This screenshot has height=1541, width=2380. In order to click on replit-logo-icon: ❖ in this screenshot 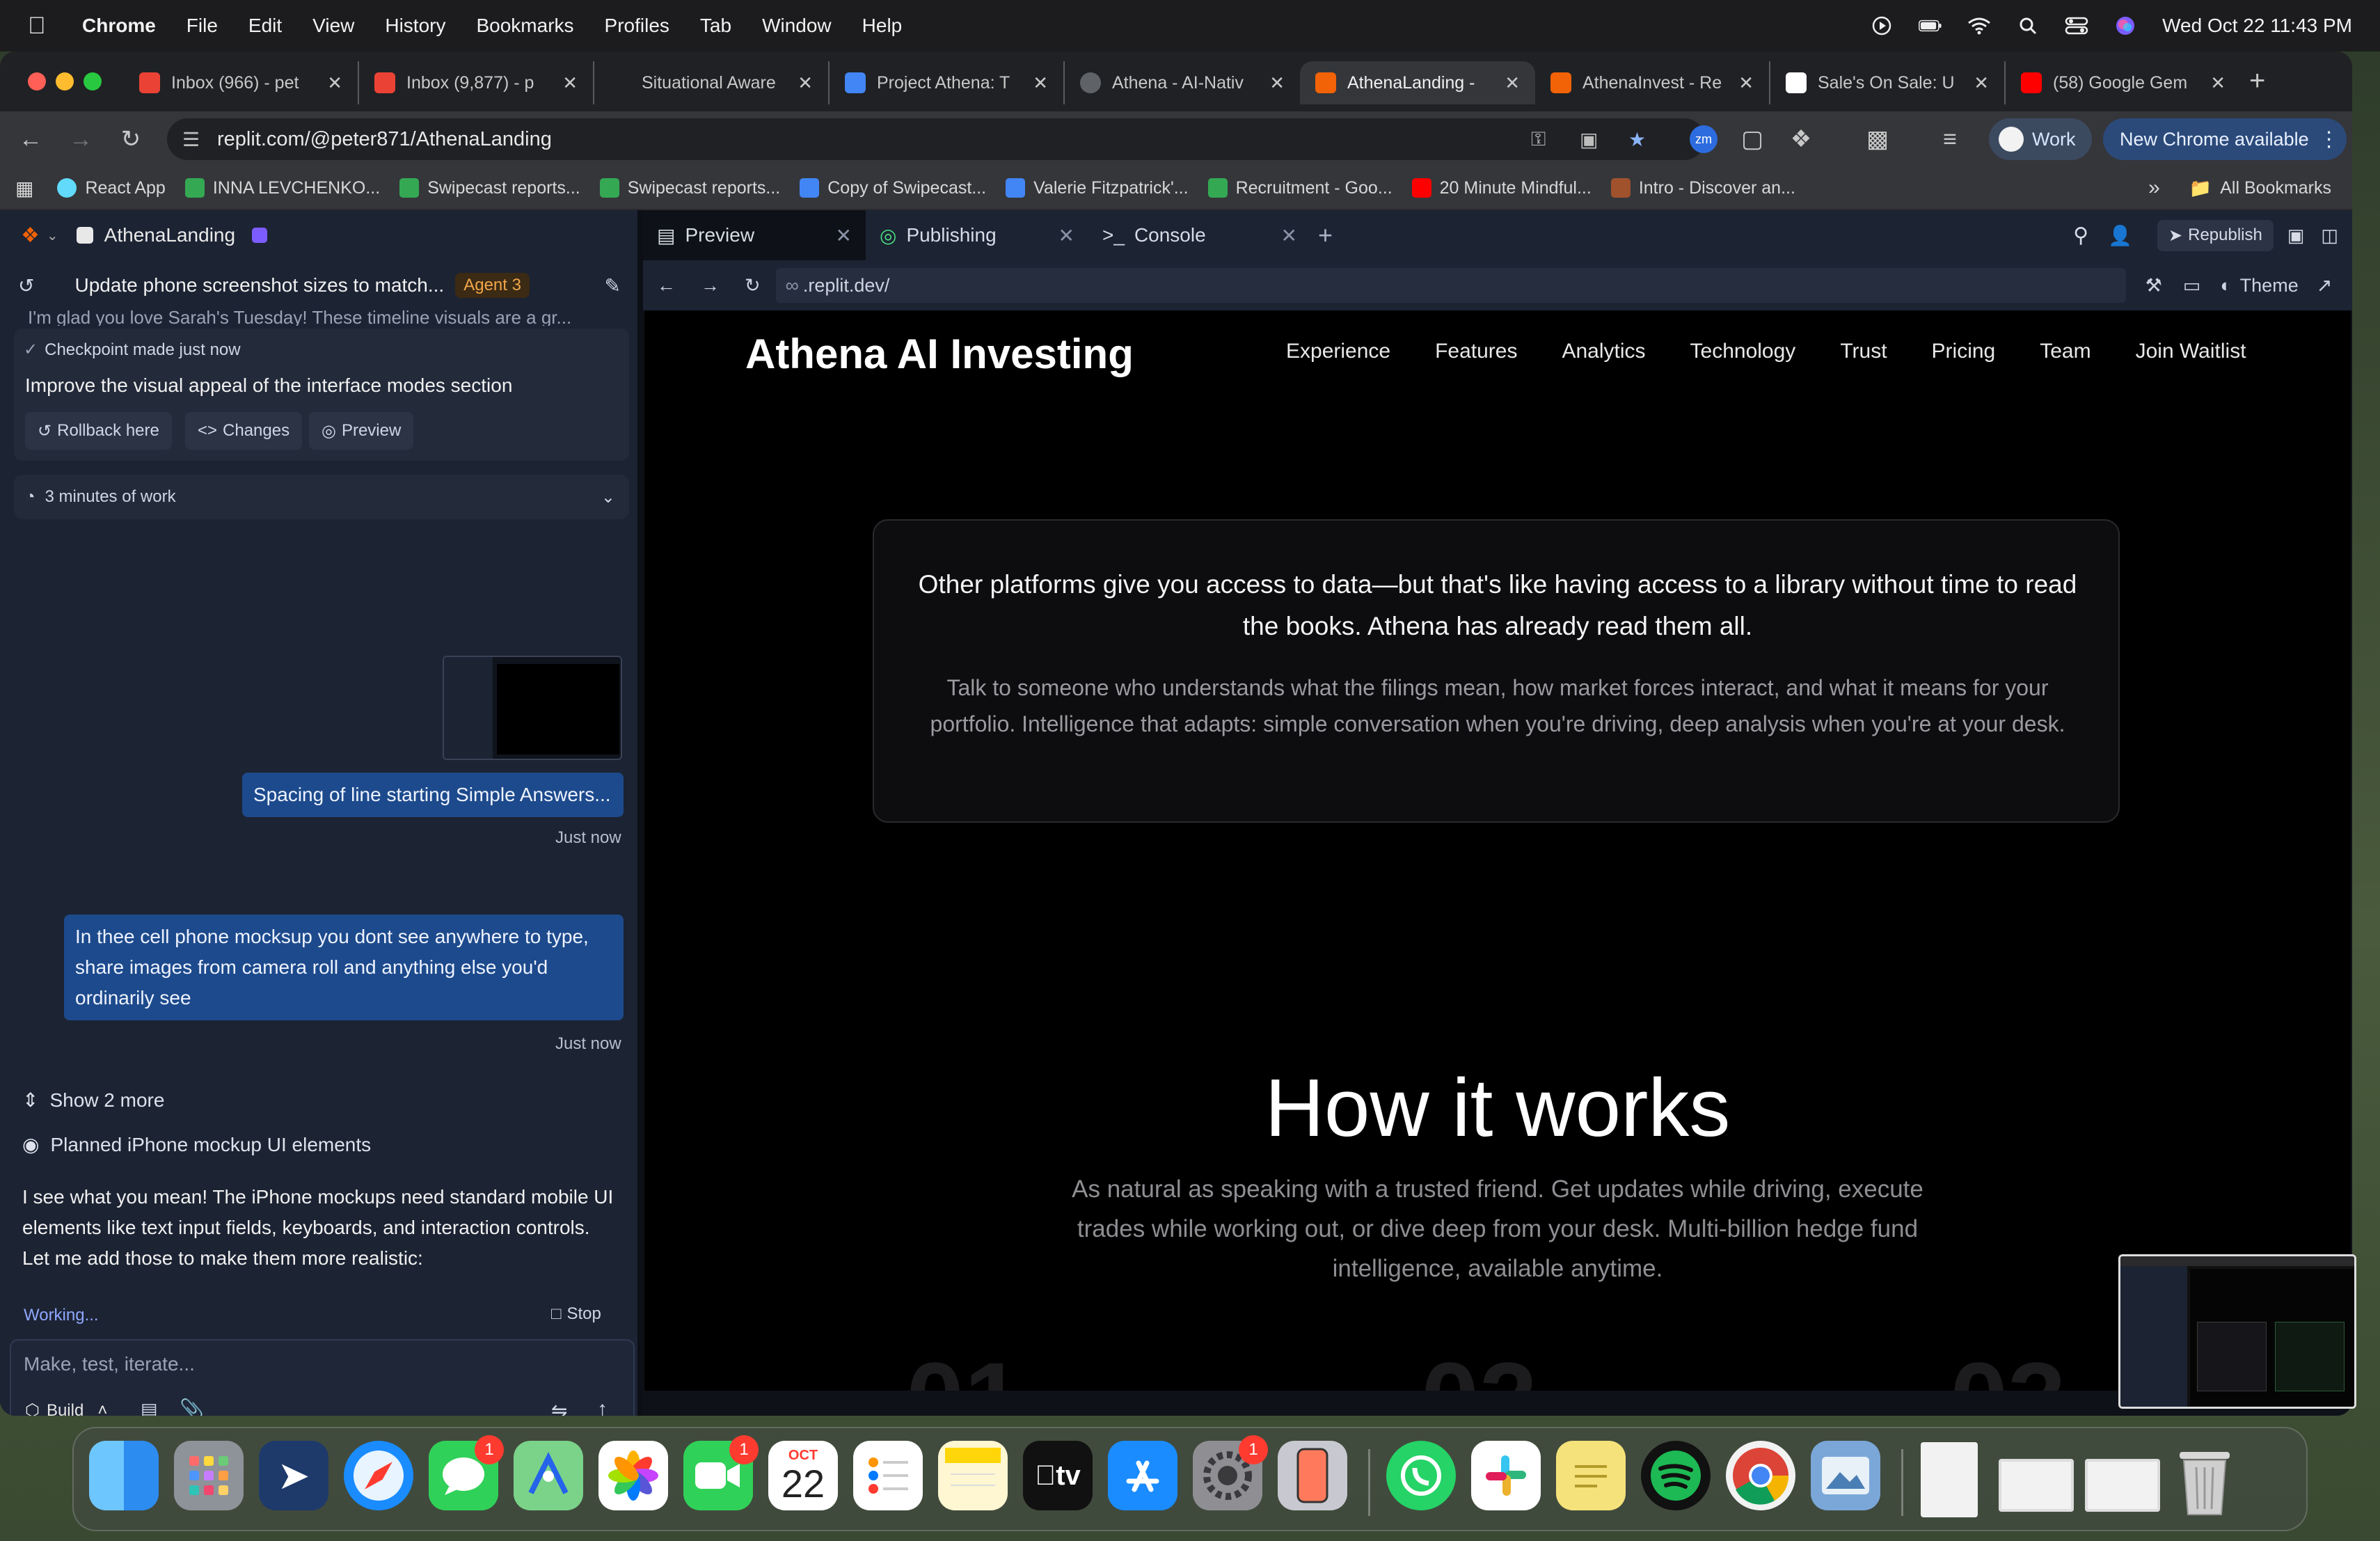, I will do `click(31, 235)`.